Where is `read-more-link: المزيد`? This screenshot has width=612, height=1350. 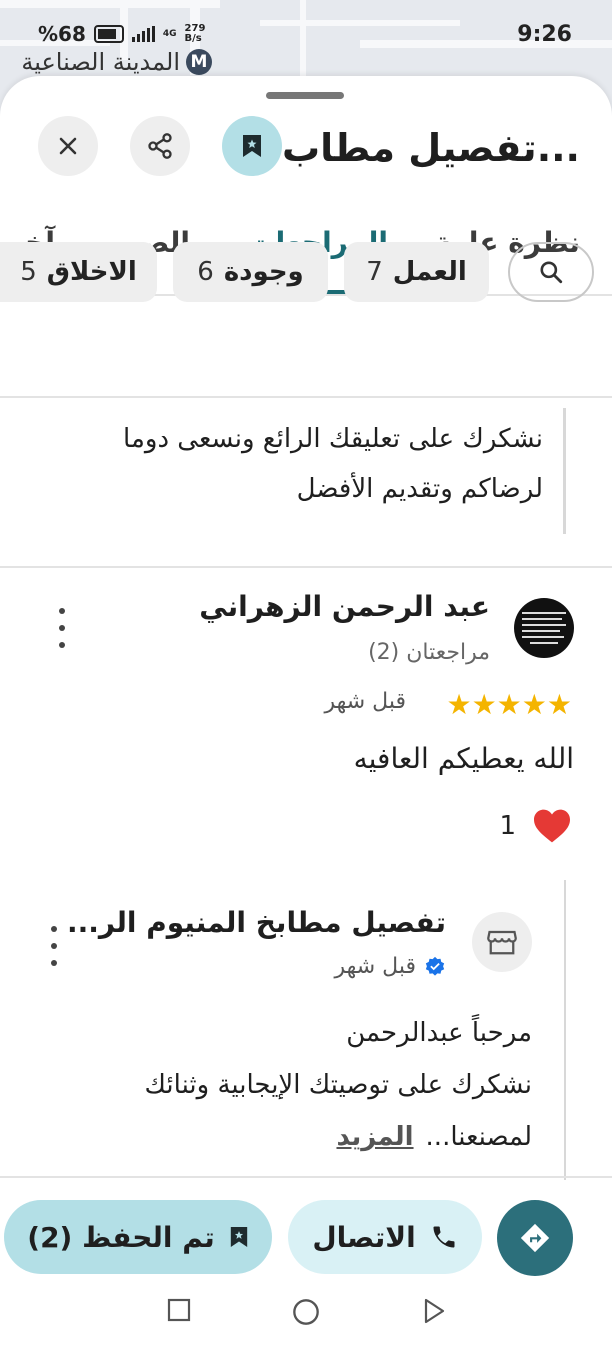
read-more-link: المزيد is located at coordinates (374, 1137).